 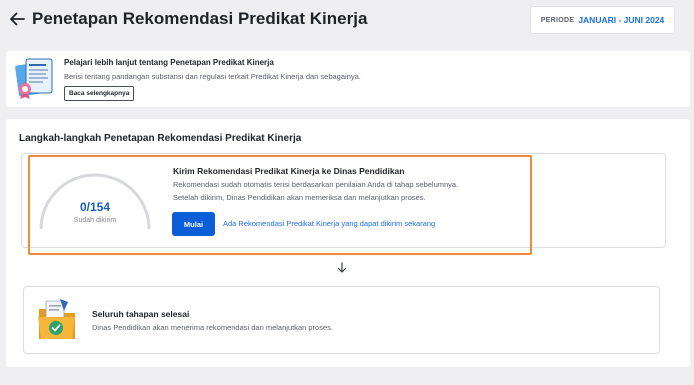 I want to click on read-more-button: Baca selengkapnya, so click(x=99, y=93).